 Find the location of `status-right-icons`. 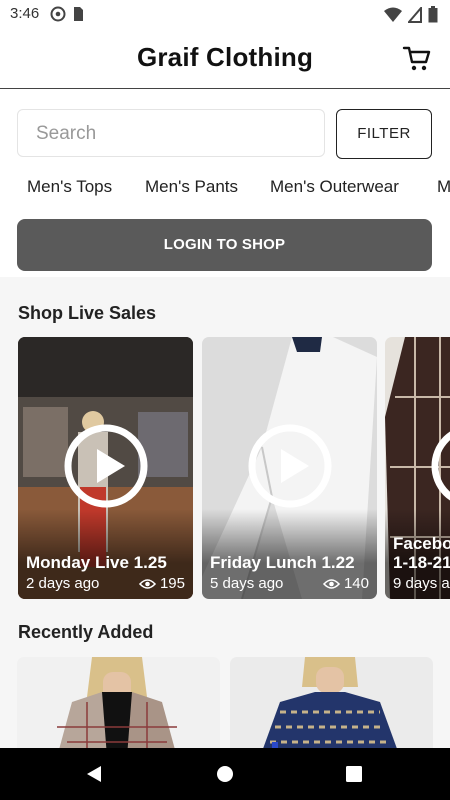

status-right-icons is located at coordinates (411, 14).